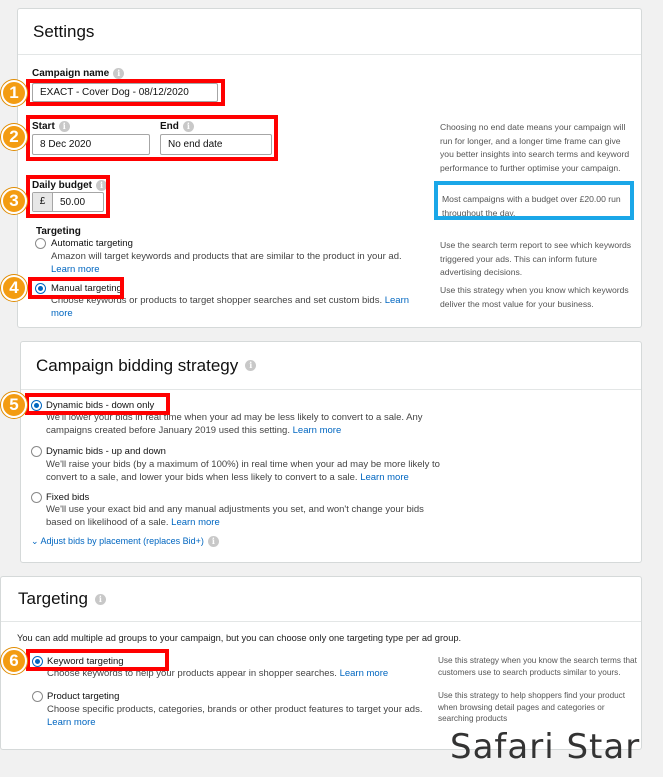 The width and height of the screenshot is (663, 777). Describe the element at coordinates (331, 366) in the screenshot. I see `bidding-header: Campaign bidding strategy i` at that location.